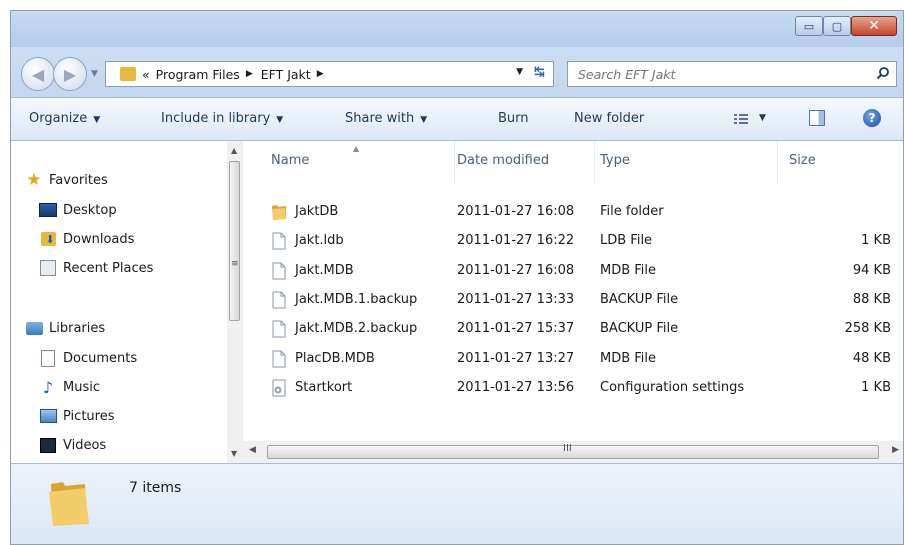  I want to click on file-type: LDB File, so click(626, 241).